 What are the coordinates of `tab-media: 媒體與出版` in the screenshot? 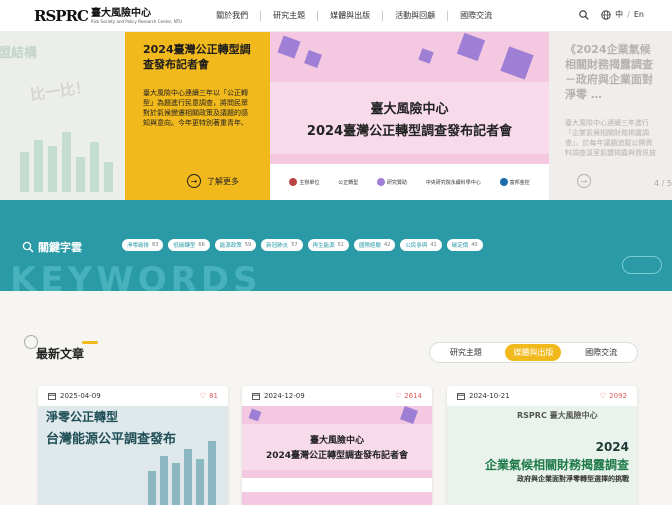 It's located at (533, 352).